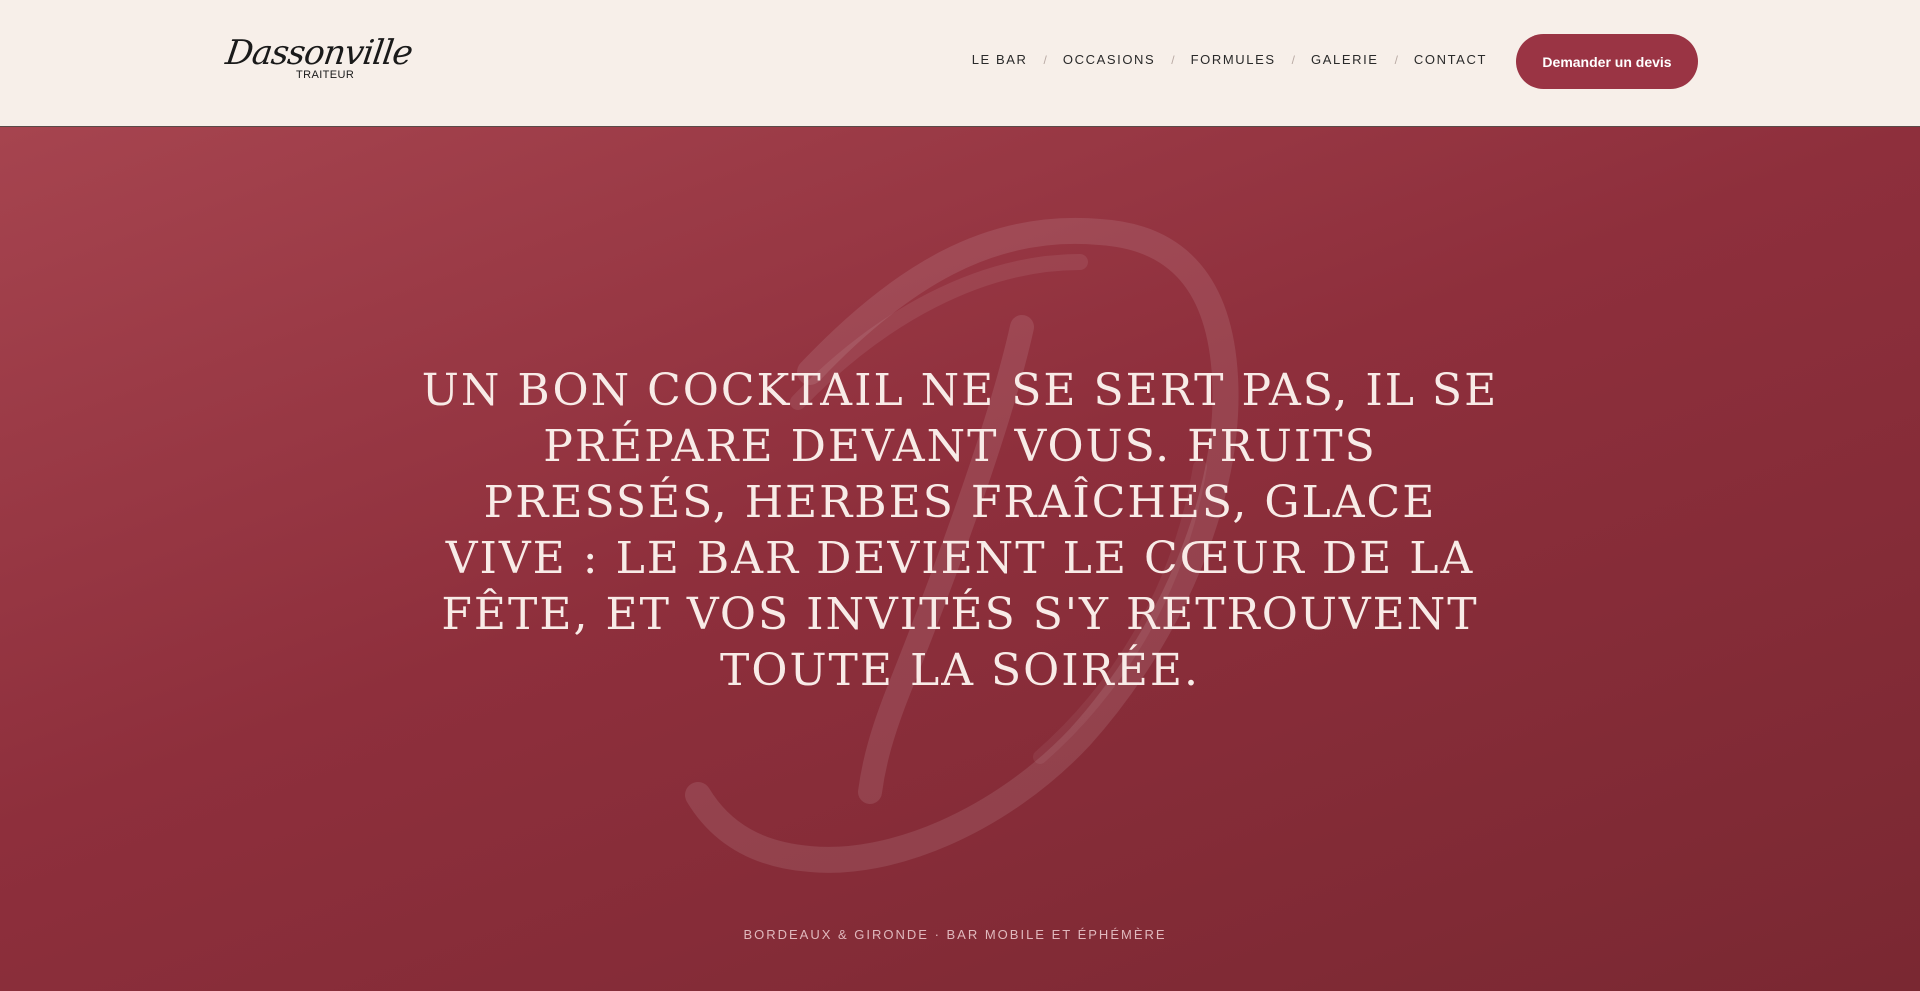 This screenshot has width=1920, height=991. I want to click on nav-item-le-bar: LE BAR, so click(1000, 59).